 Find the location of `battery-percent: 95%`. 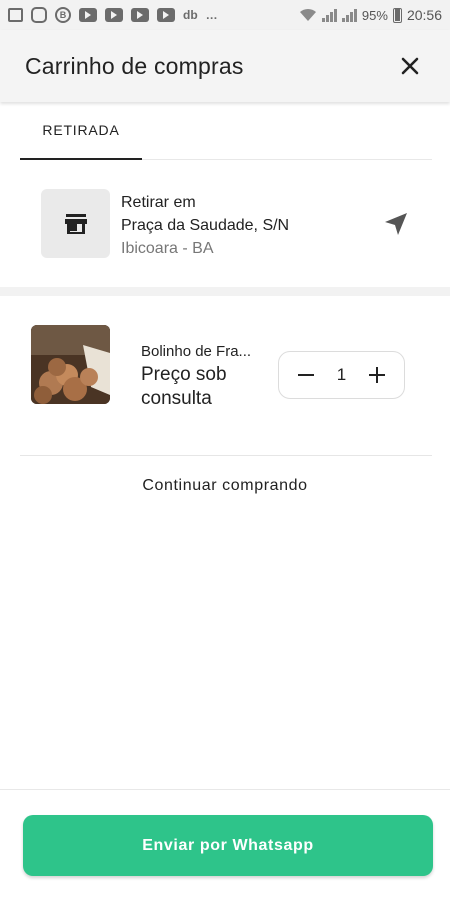

battery-percent: 95% is located at coordinates (374, 15).